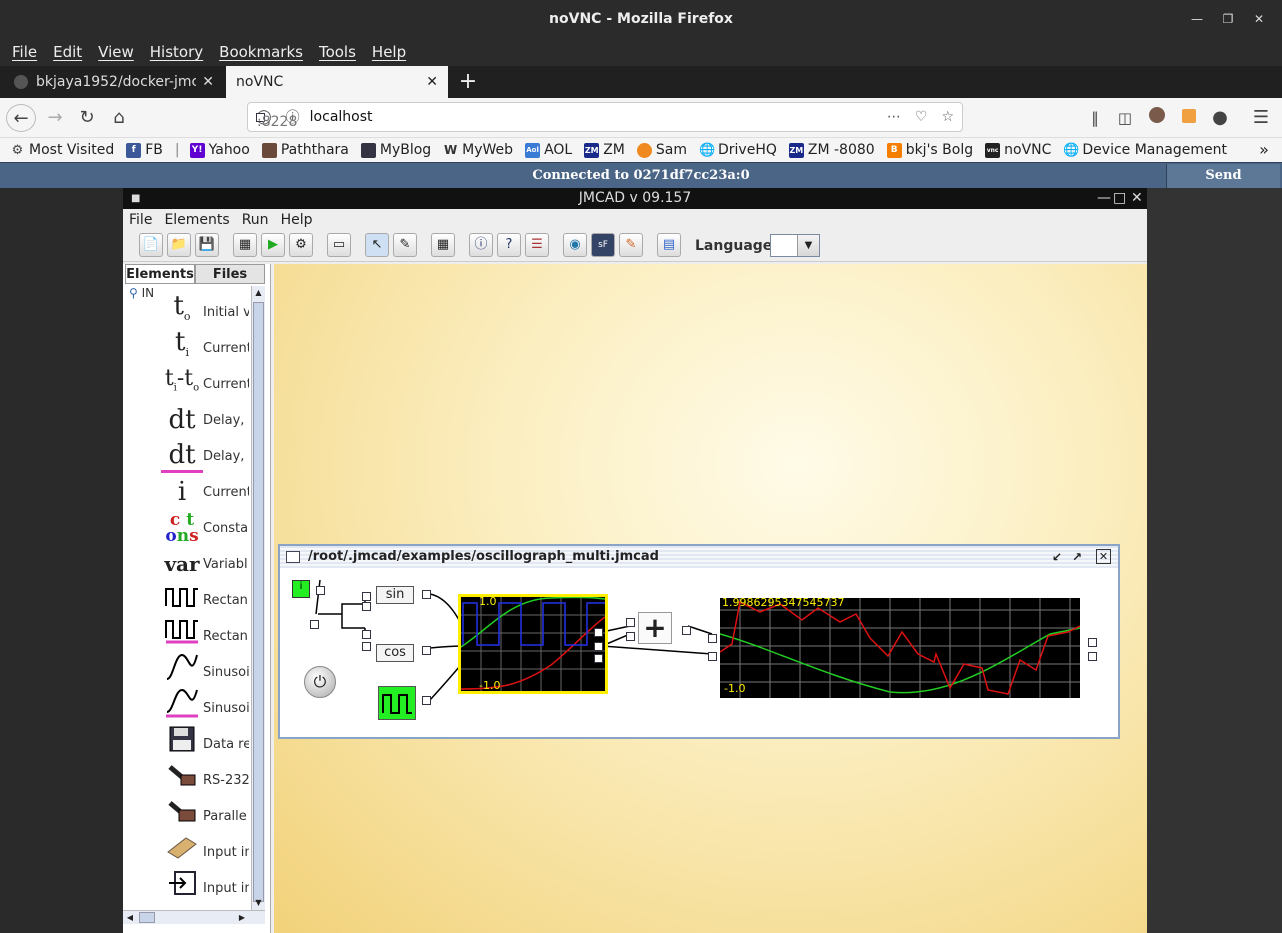 The height and width of the screenshot is (933, 1282). Describe the element at coordinates (405, 245) in the screenshot. I see `eraser-icon: ✎` at that location.